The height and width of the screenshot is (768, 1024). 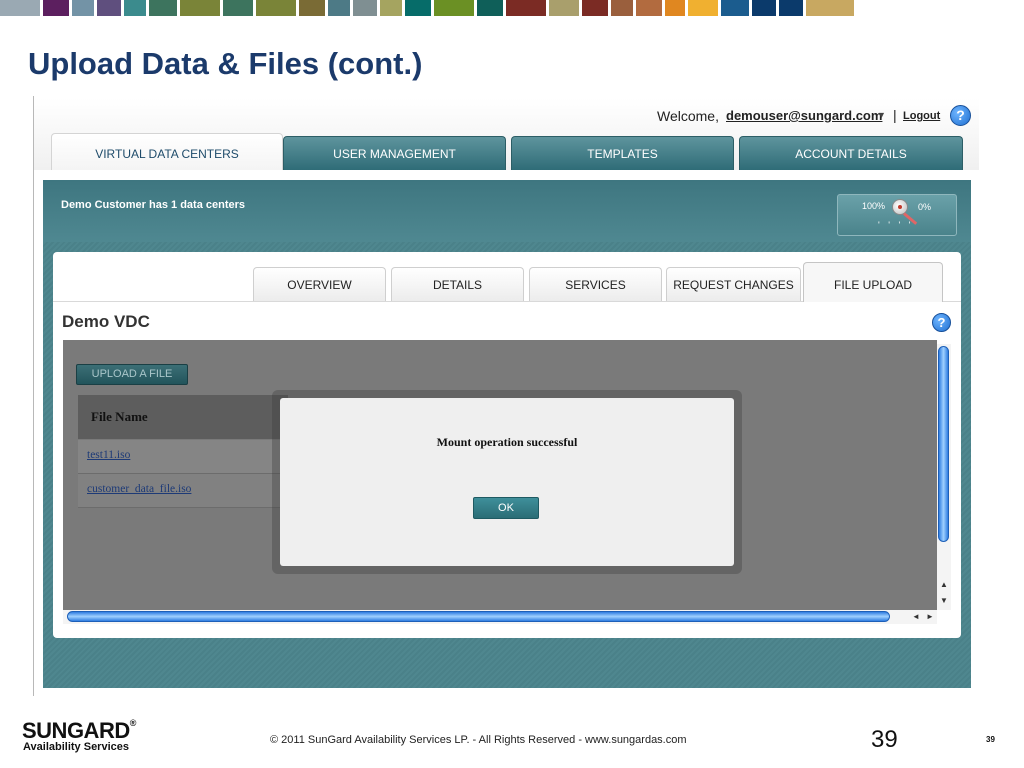 What do you see at coordinates (595, 284) in the screenshot?
I see `subtab-services: SERVICES` at bounding box center [595, 284].